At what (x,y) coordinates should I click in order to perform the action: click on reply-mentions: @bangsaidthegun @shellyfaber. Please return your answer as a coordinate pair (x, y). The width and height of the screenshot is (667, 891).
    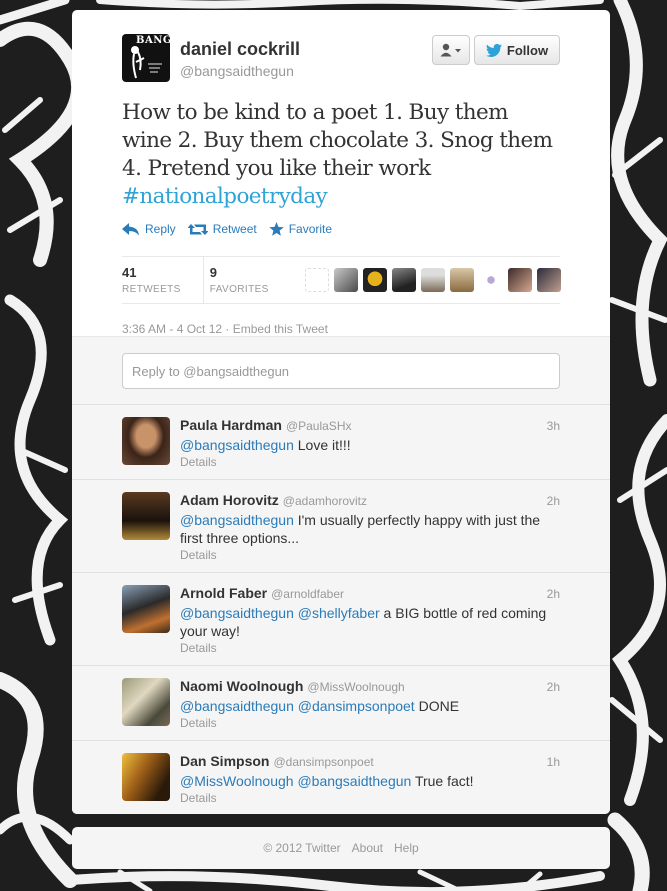
    Looking at the image, I should click on (280, 613).